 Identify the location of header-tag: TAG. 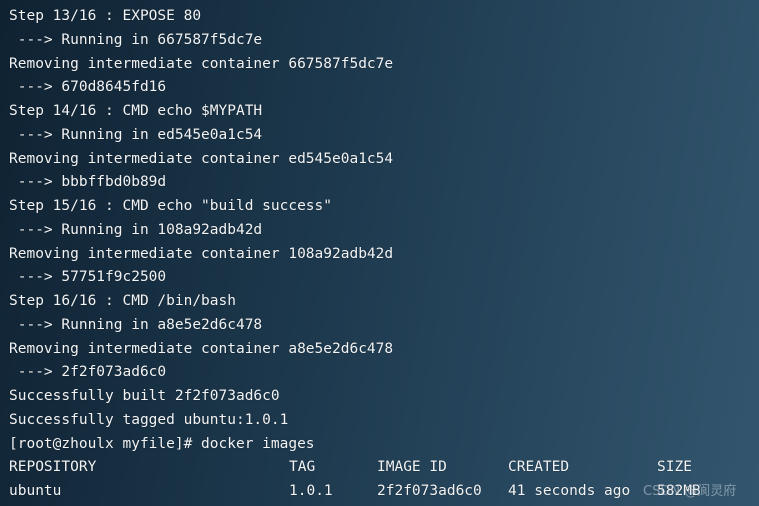
(302, 467).